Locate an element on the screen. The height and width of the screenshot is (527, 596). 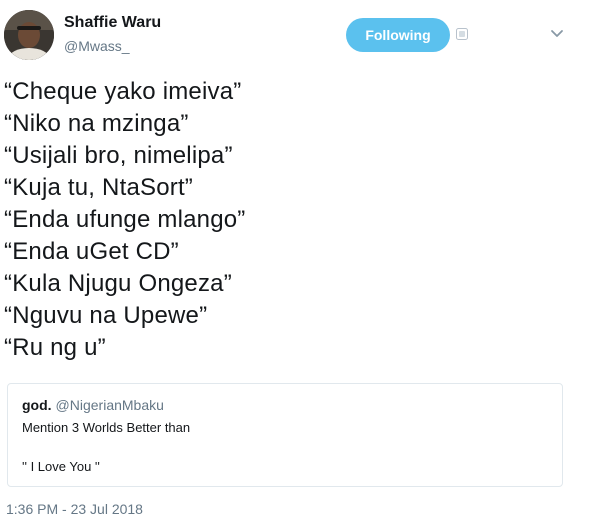
tweet-line: “Kuja tu, NtaSort” is located at coordinates (99, 187).